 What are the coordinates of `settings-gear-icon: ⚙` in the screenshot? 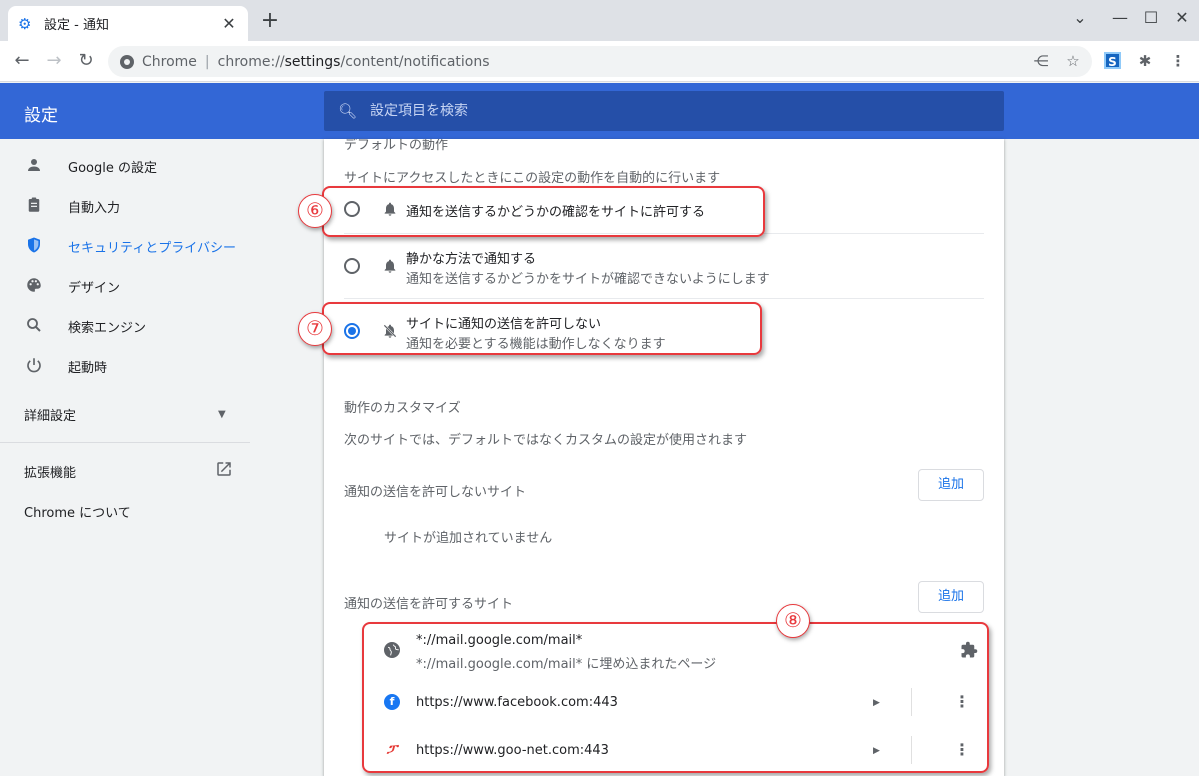 It's located at (25, 23).